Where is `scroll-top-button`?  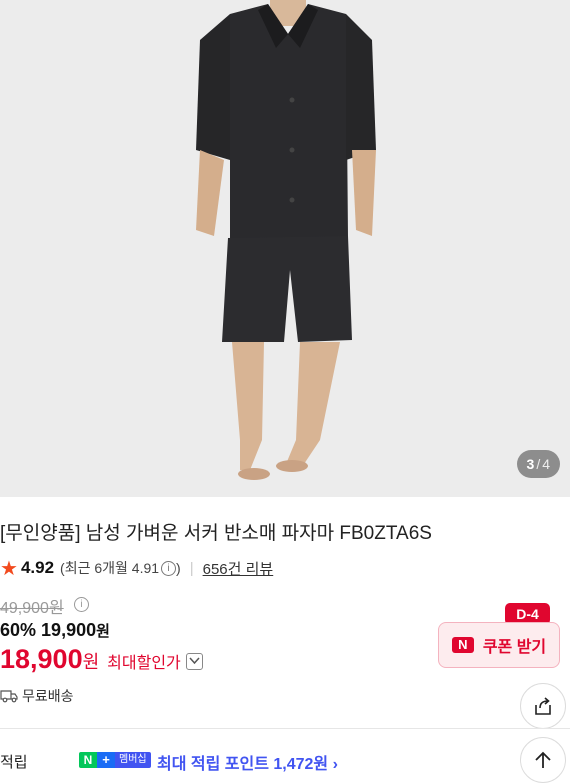
scroll-top-button is located at coordinates (543, 760).